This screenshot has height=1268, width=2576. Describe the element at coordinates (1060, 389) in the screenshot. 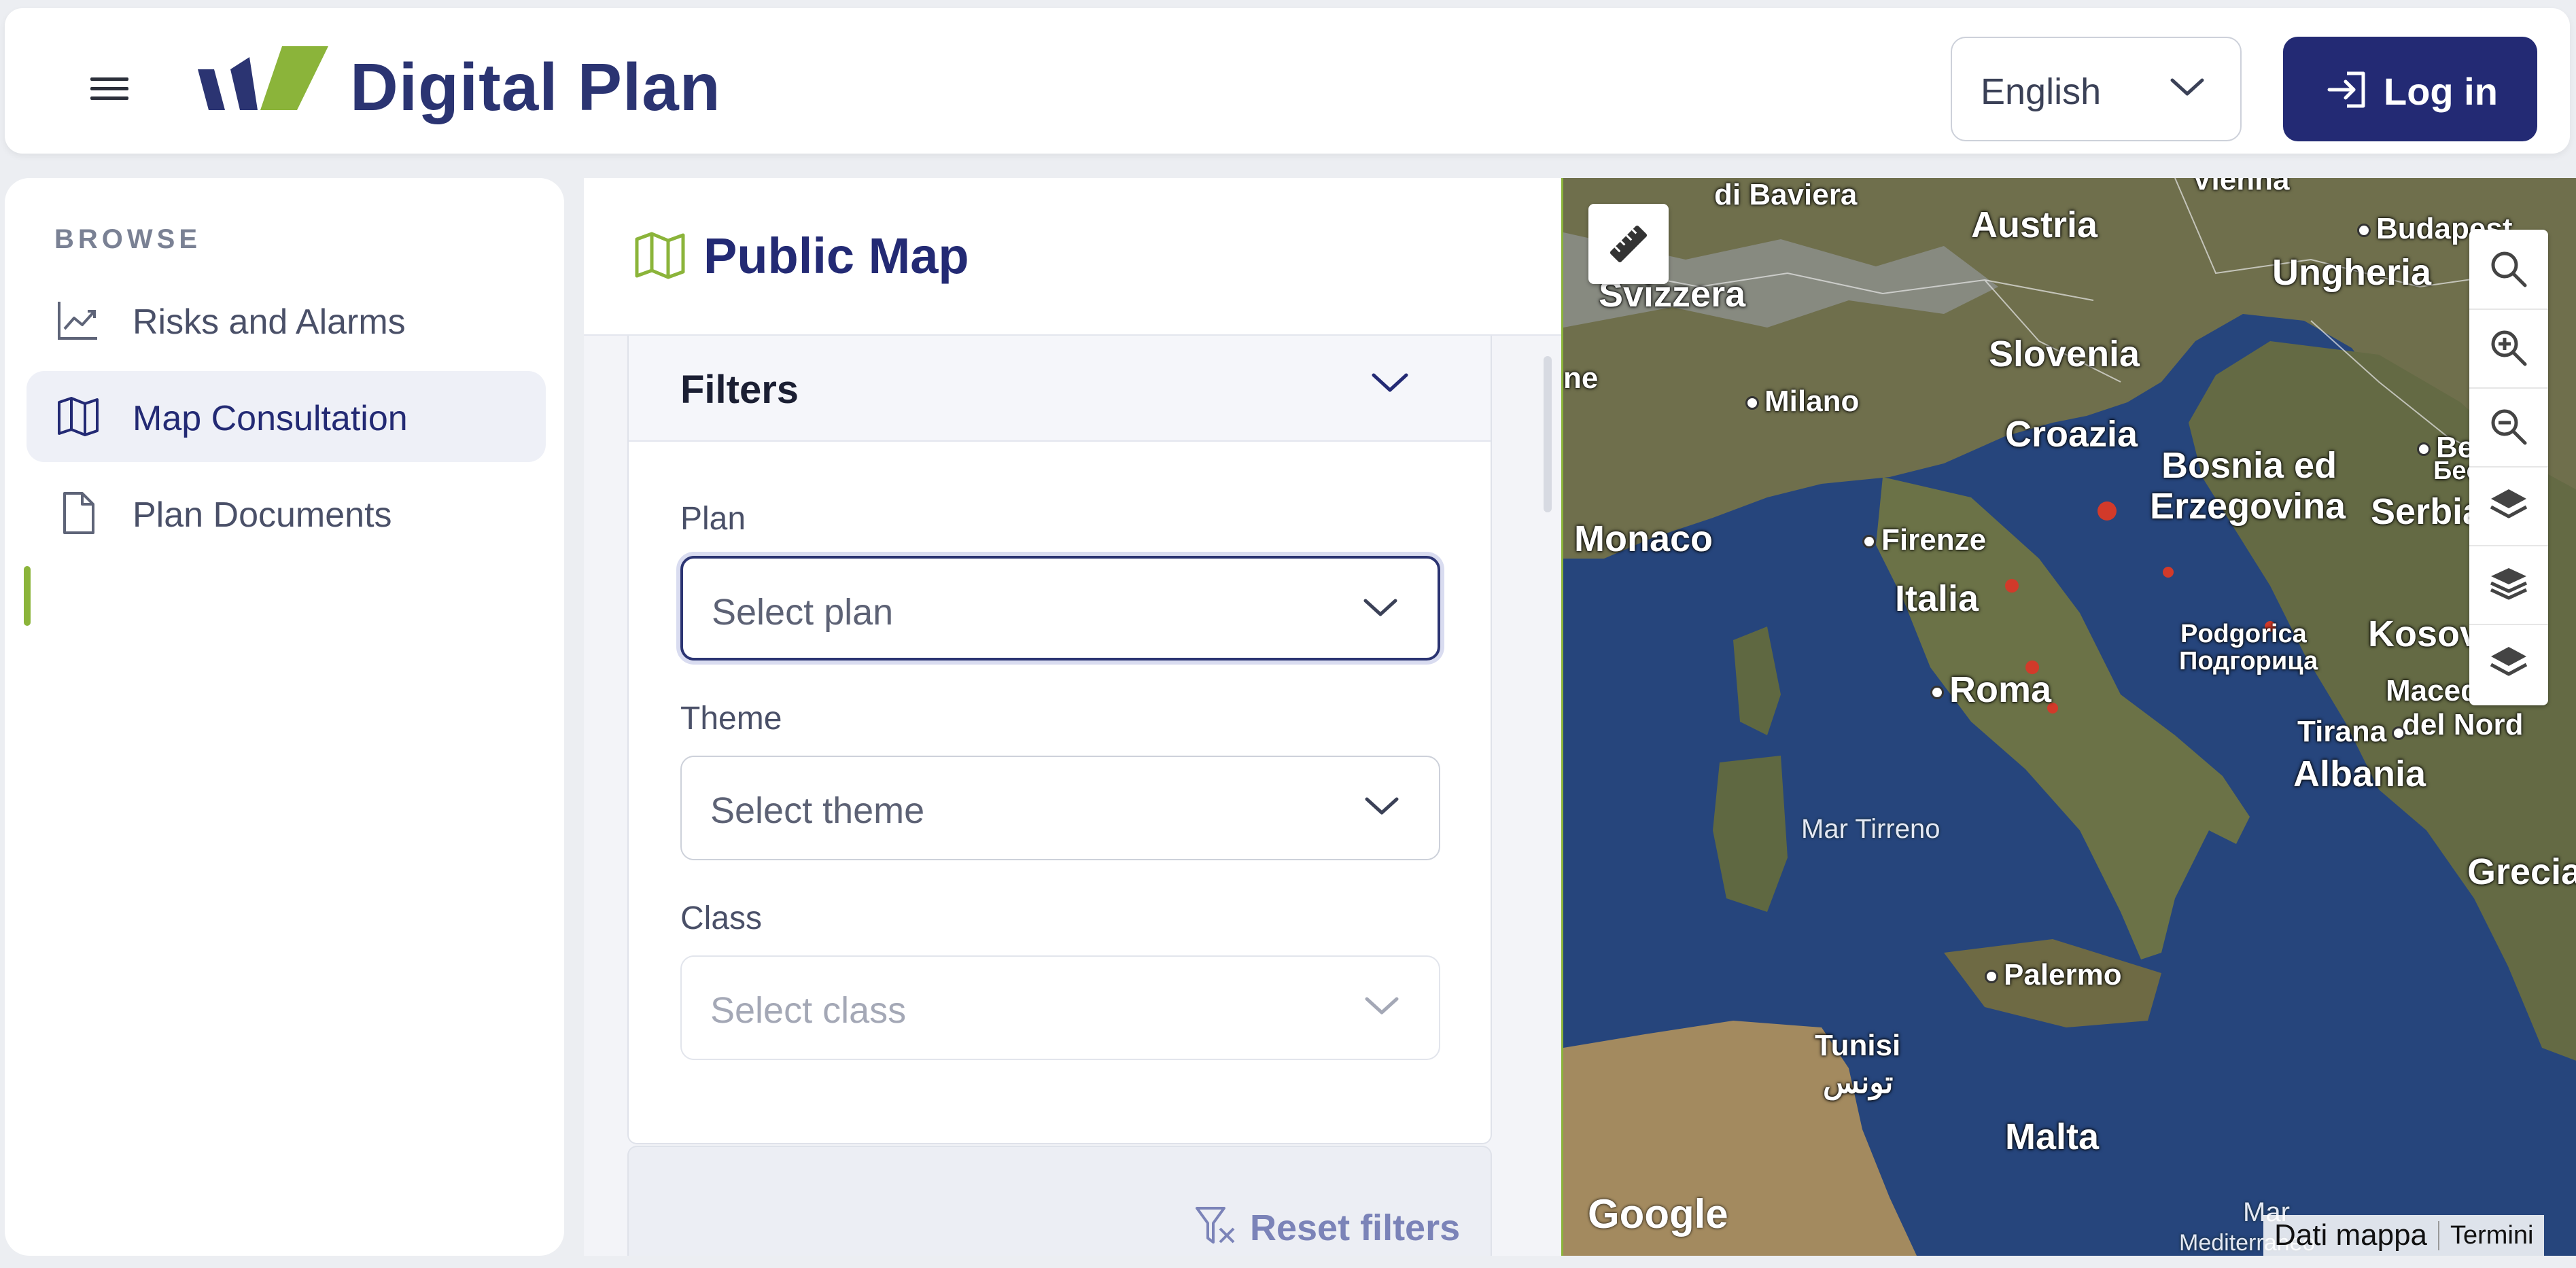

I see `filters-toggle: Filters` at that location.